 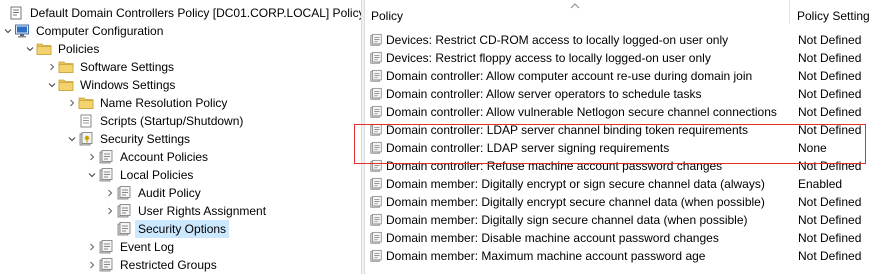 I want to click on tree-item-label: Computer Configuration, so click(x=100, y=31).